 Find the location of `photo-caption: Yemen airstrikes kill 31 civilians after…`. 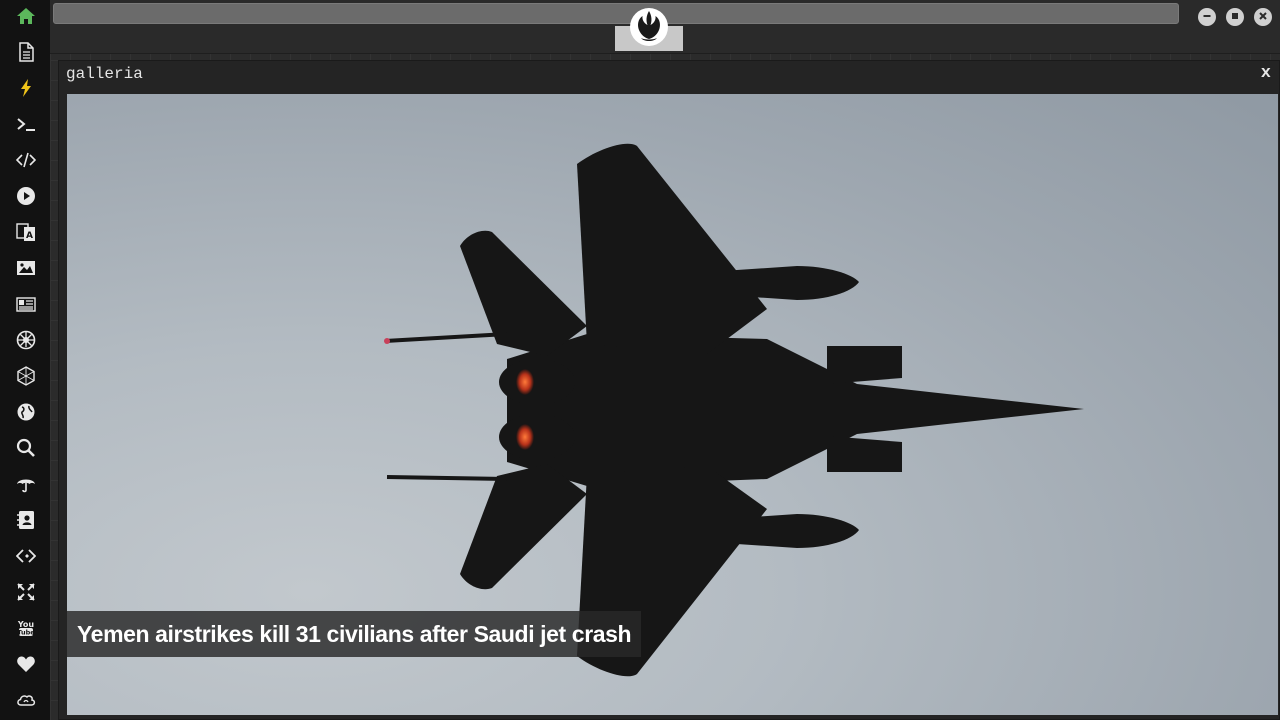

photo-caption: Yemen airstrikes kill 31 civilians after… is located at coordinates (354, 634).